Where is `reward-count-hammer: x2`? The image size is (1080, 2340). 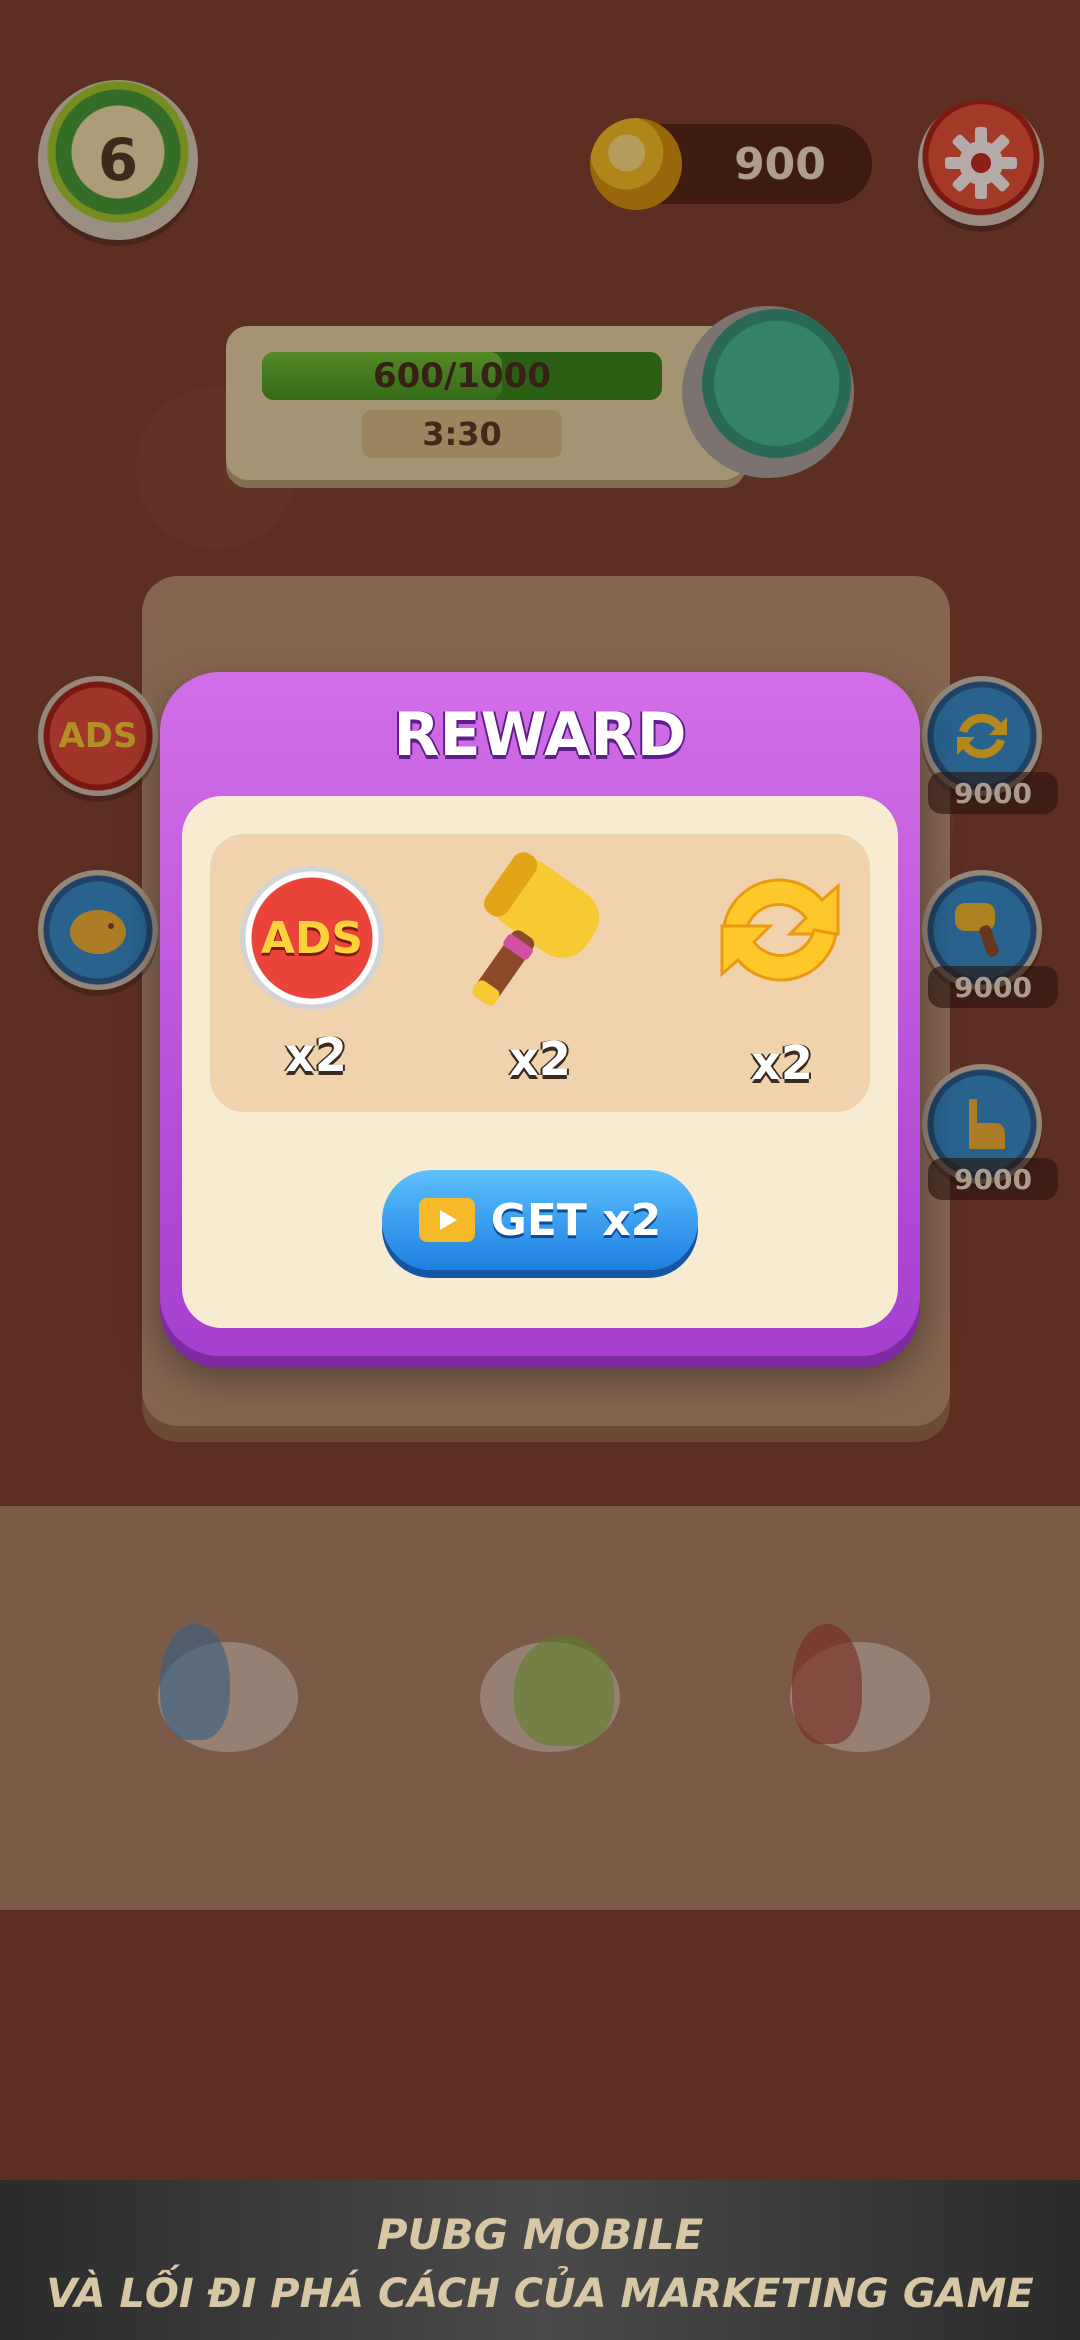 reward-count-hammer: x2 is located at coordinates (540, 1059).